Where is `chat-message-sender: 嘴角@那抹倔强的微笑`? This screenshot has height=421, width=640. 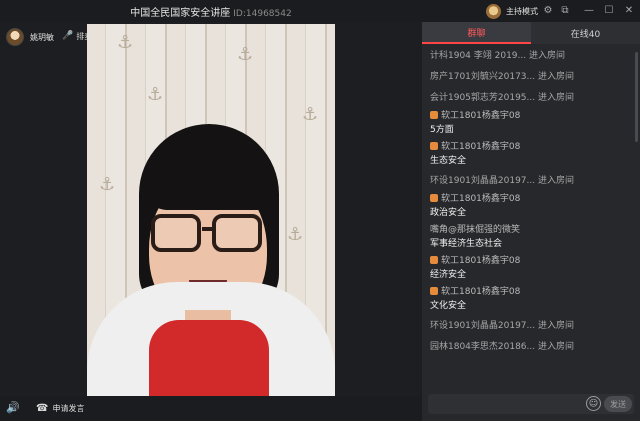
chat-message-sender: 嘴角@那抹倔强的微笑 is located at coordinates (535, 230).